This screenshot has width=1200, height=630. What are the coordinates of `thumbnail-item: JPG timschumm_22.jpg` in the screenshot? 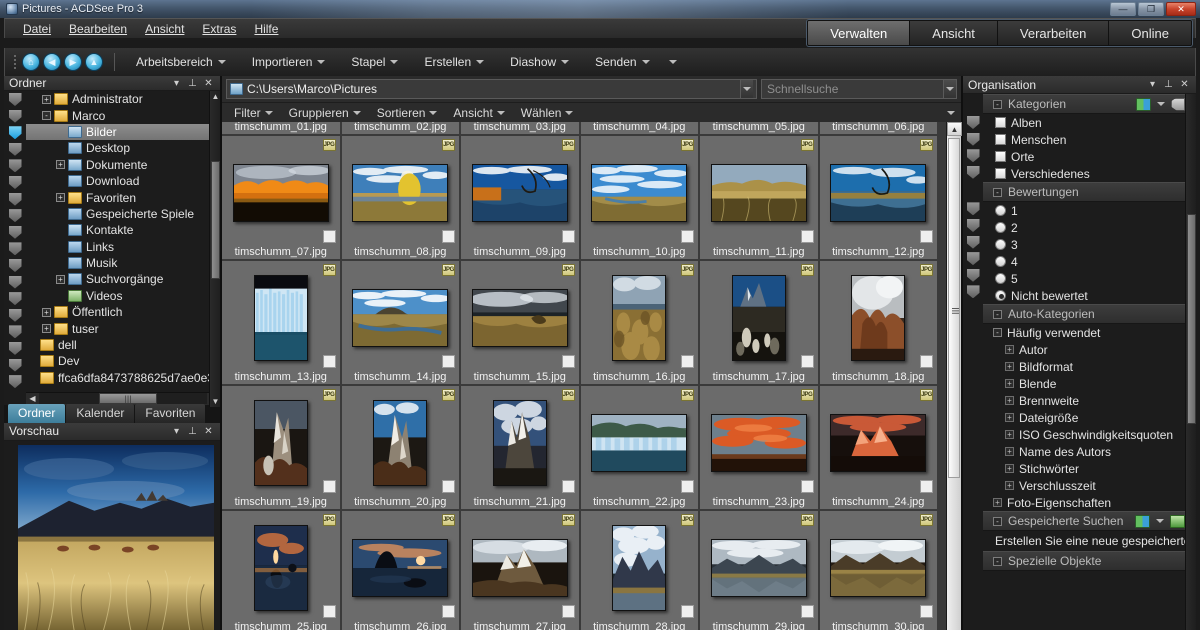 It's located at (640, 448).